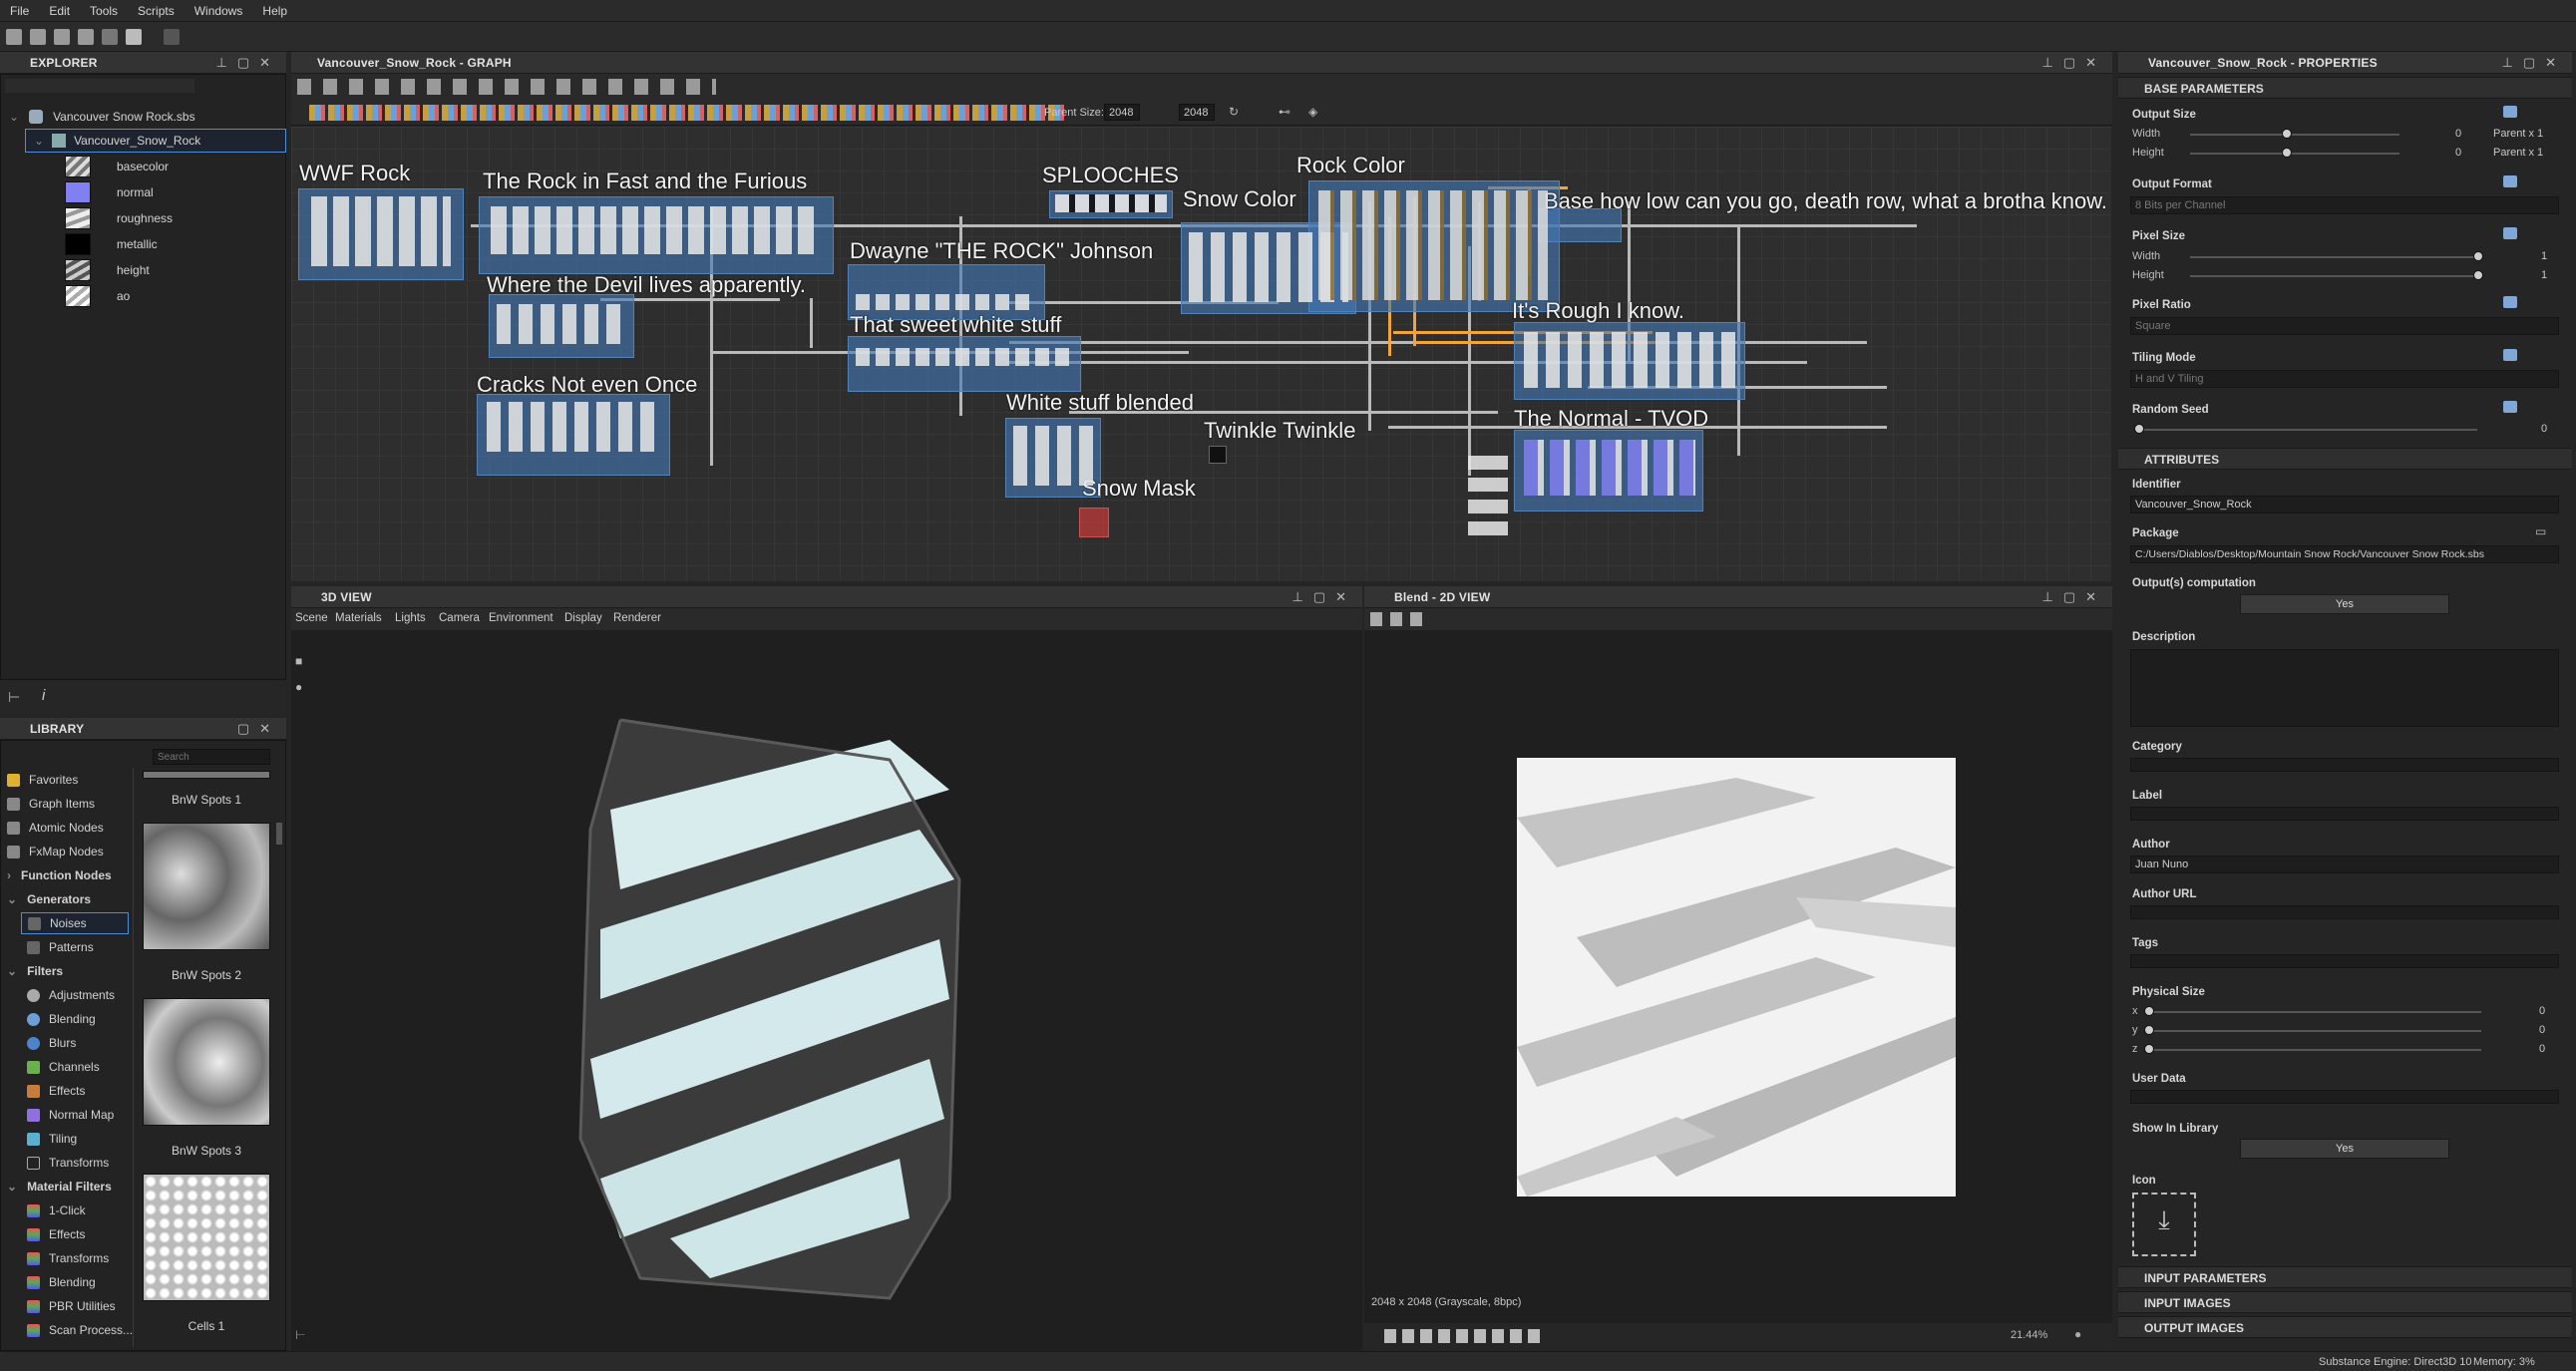 The width and height of the screenshot is (2576, 1371). Describe the element at coordinates (172, 37) in the screenshot. I see `redo-icon` at that location.